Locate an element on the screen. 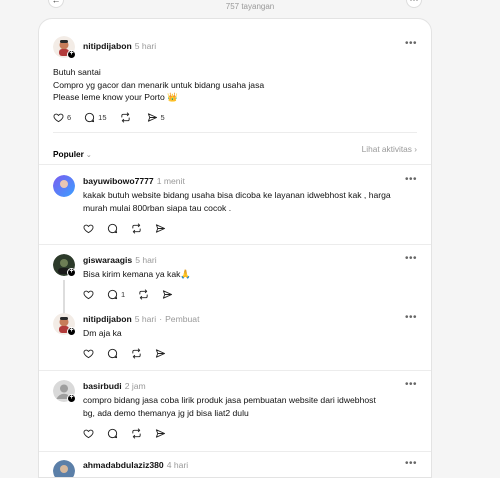 This screenshot has height=478, width=500. reply-button: 1 is located at coordinates (116, 294).